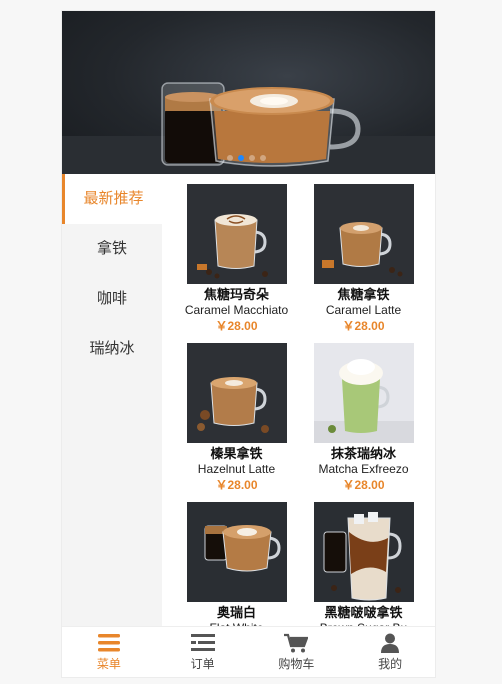  What do you see at coordinates (112, 249) in the screenshot?
I see `category-latte: 拿铁` at bounding box center [112, 249].